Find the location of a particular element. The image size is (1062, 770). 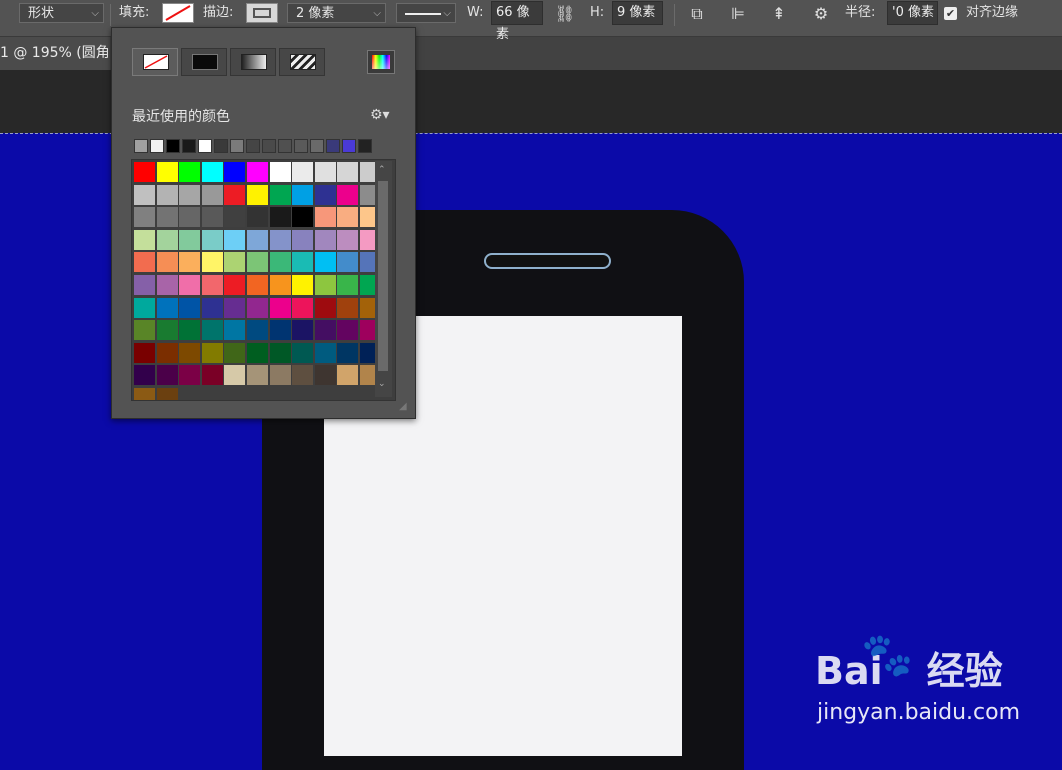

align-edges-checkbox: ✔ is located at coordinates (950, 13).